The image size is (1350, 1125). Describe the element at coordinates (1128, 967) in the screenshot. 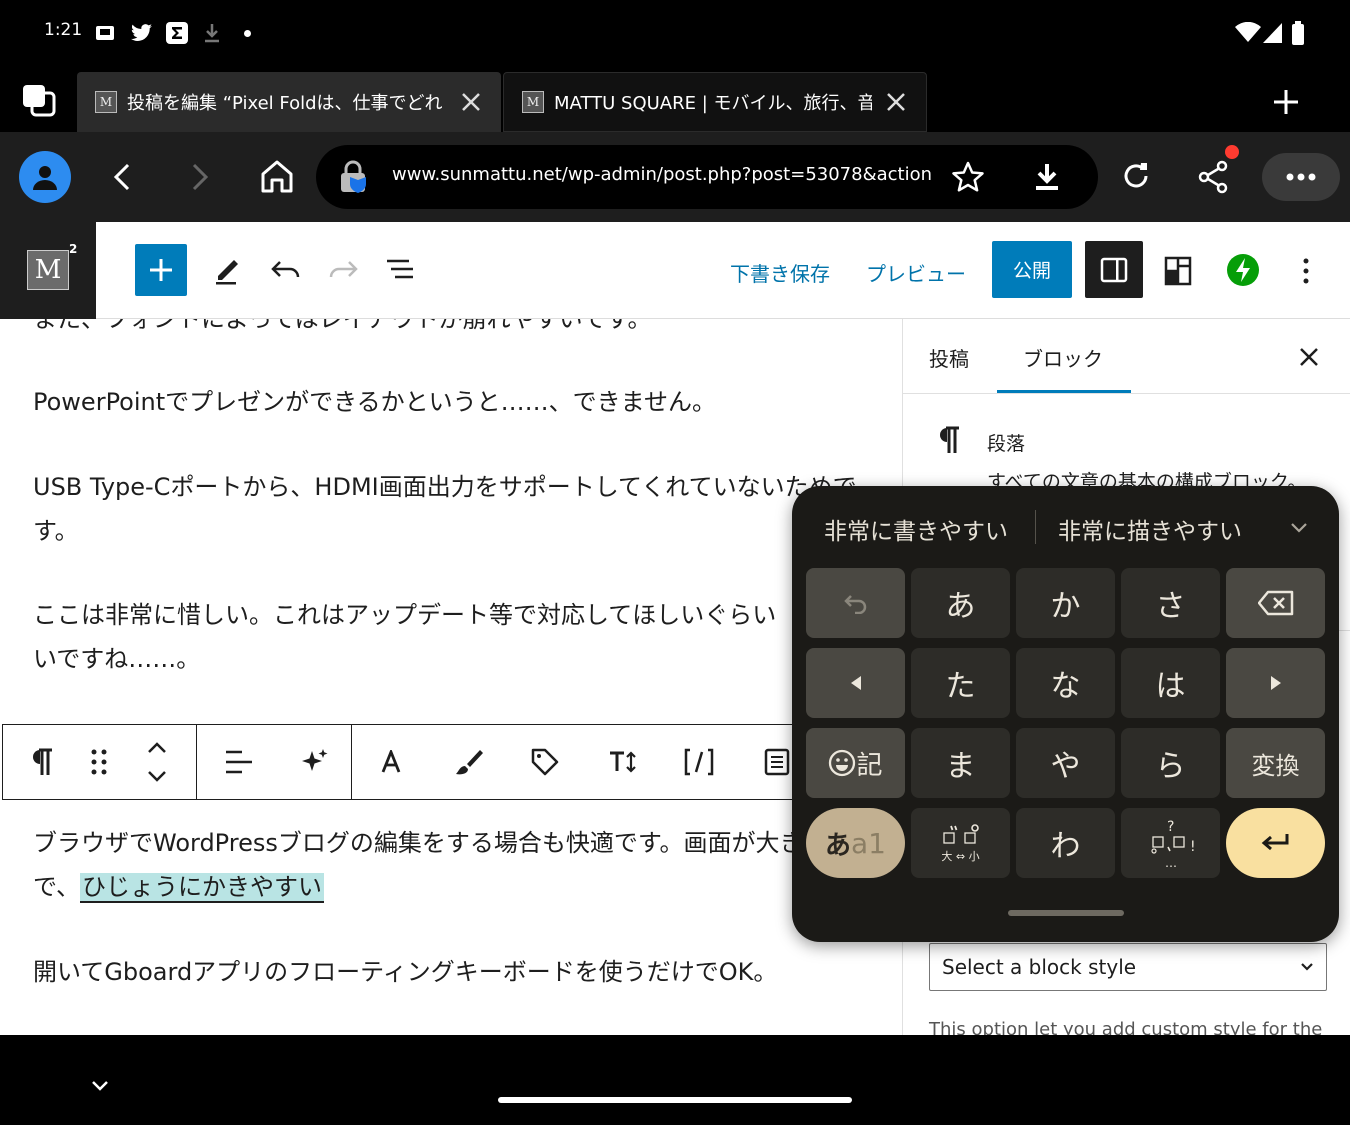

I see `block-style-select: Select a block style` at that location.